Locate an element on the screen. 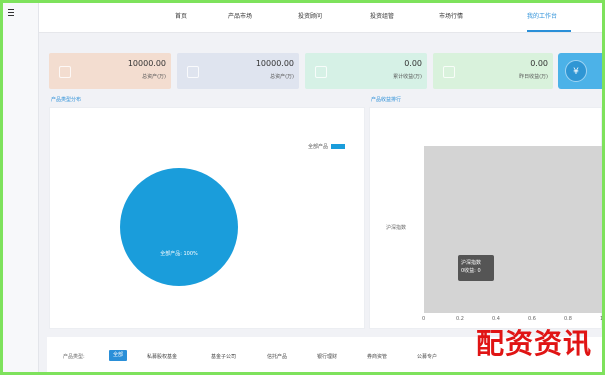 The height and width of the screenshot is (375, 605). nav-item-portfolio-management: 投资组管 is located at coordinates (382, 15).